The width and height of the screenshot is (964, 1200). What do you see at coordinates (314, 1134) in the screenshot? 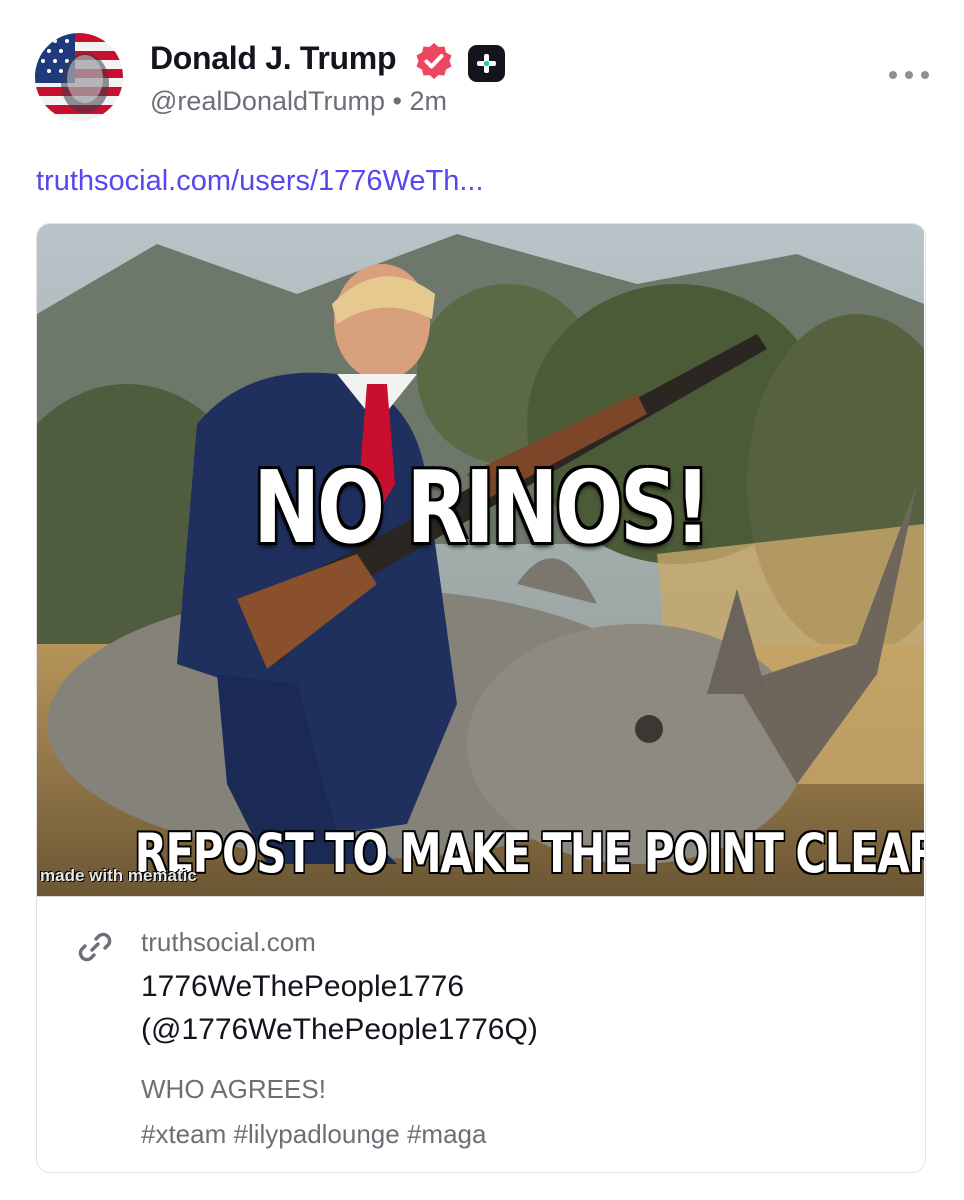
I see `card-hashtags: #xteam #lilypadlounge #maga` at bounding box center [314, 1134].